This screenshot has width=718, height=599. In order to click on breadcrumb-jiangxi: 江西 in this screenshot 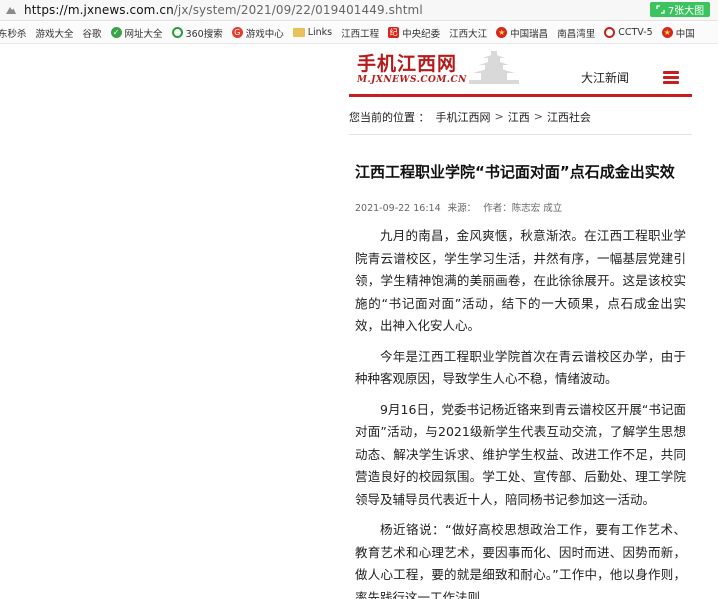, I will do `click(519, 117)`.